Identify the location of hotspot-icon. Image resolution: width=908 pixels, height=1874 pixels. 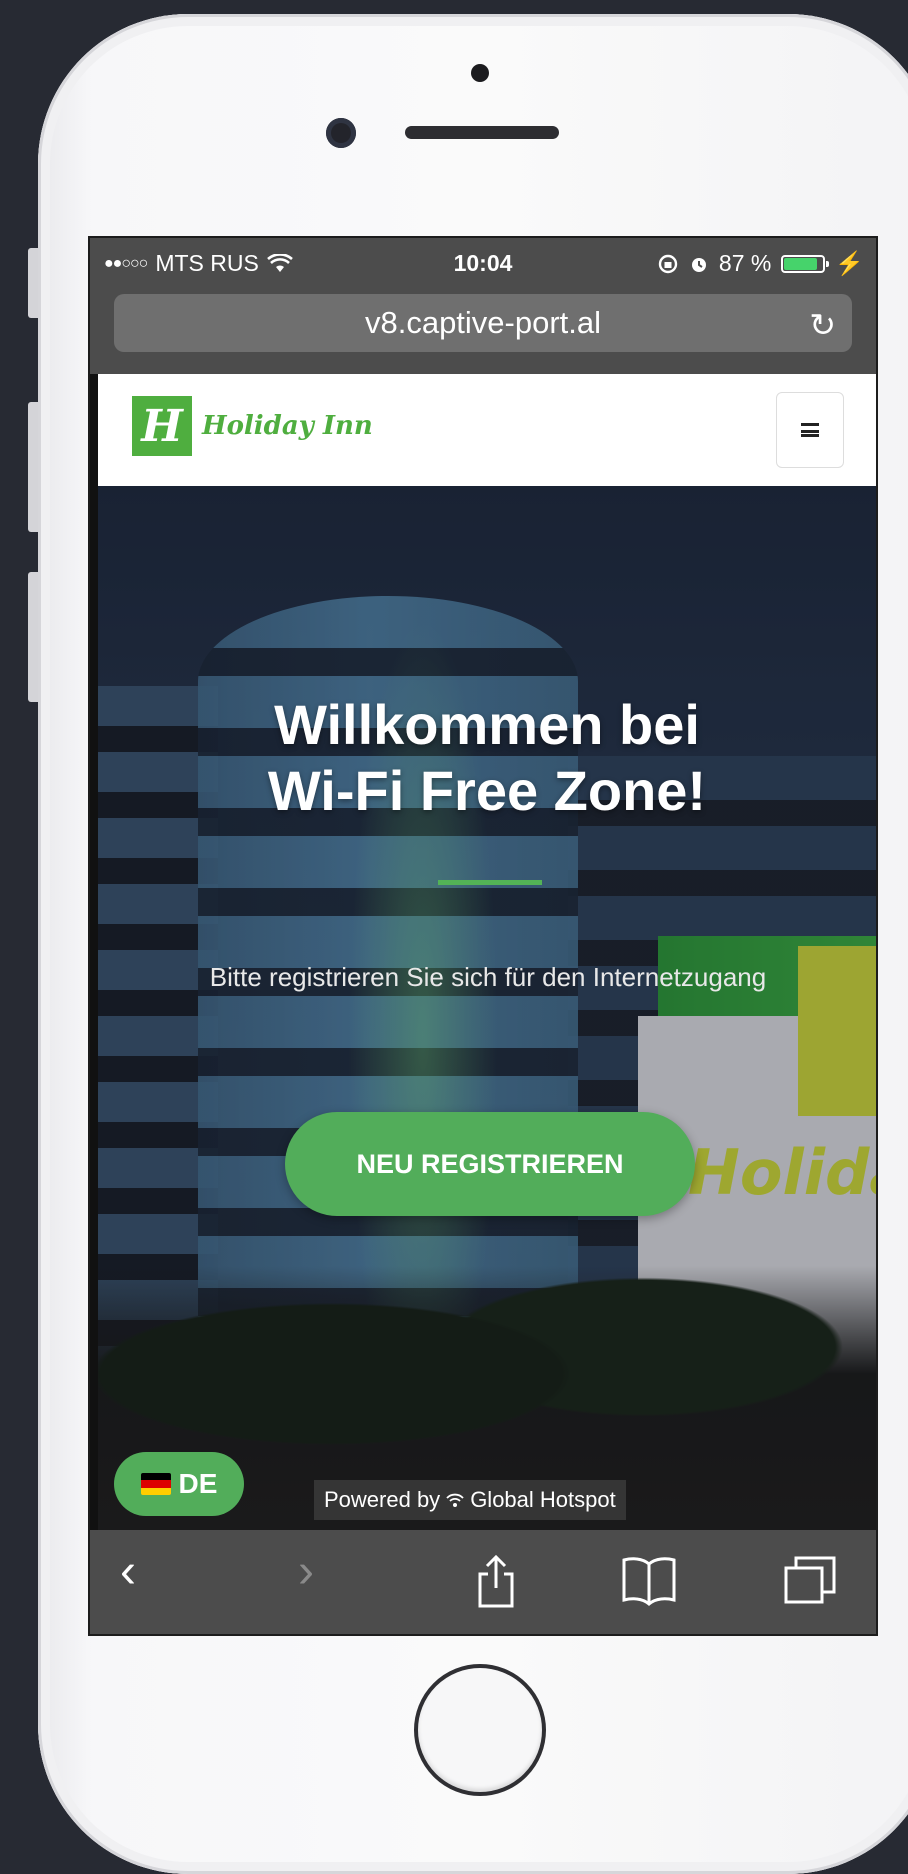
(455, 1500).